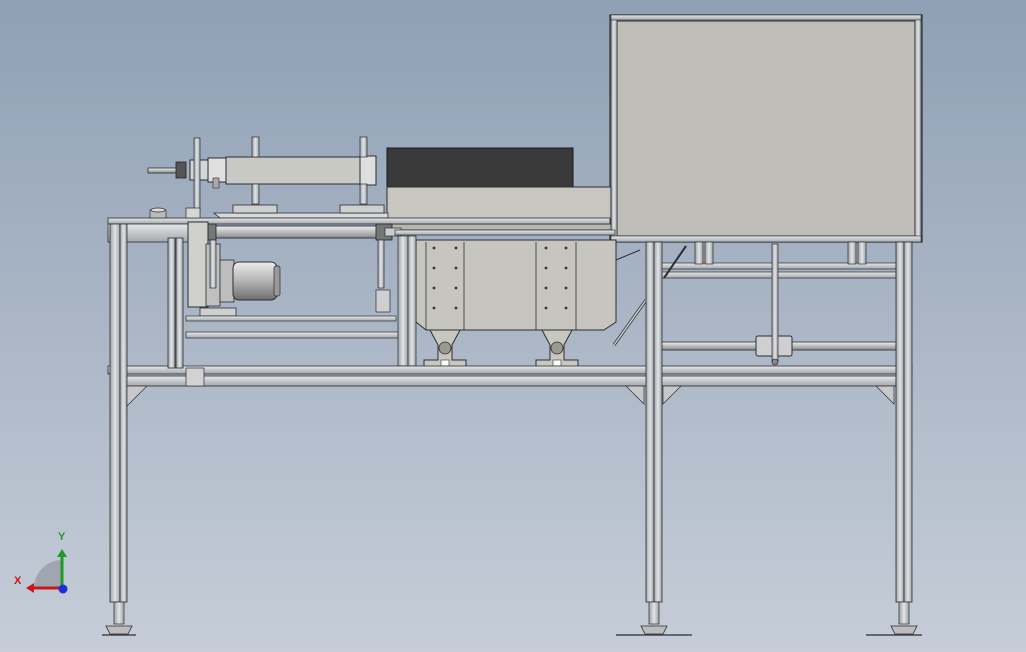 This screenshot has height=652, width=1026. Describe the element at coordinates (557, 349) in the screenshot. I see `bearing-right` at that location.